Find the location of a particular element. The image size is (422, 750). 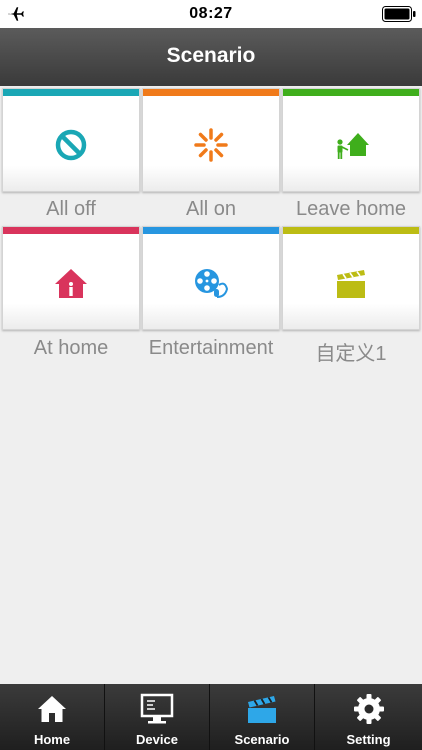

scenario-tile-leave-home is located at coordinates (351, 140).